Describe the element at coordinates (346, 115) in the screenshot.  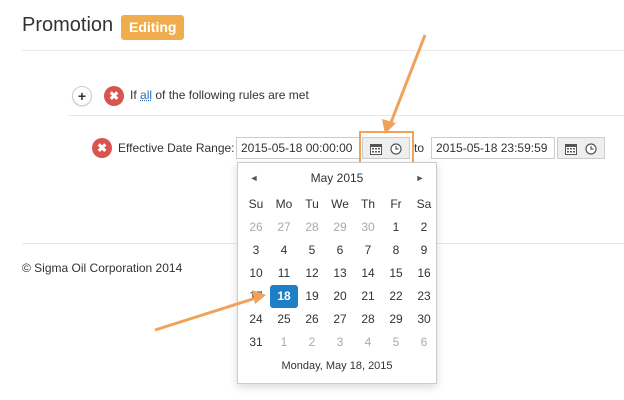
I see `rules-divider` at that location.